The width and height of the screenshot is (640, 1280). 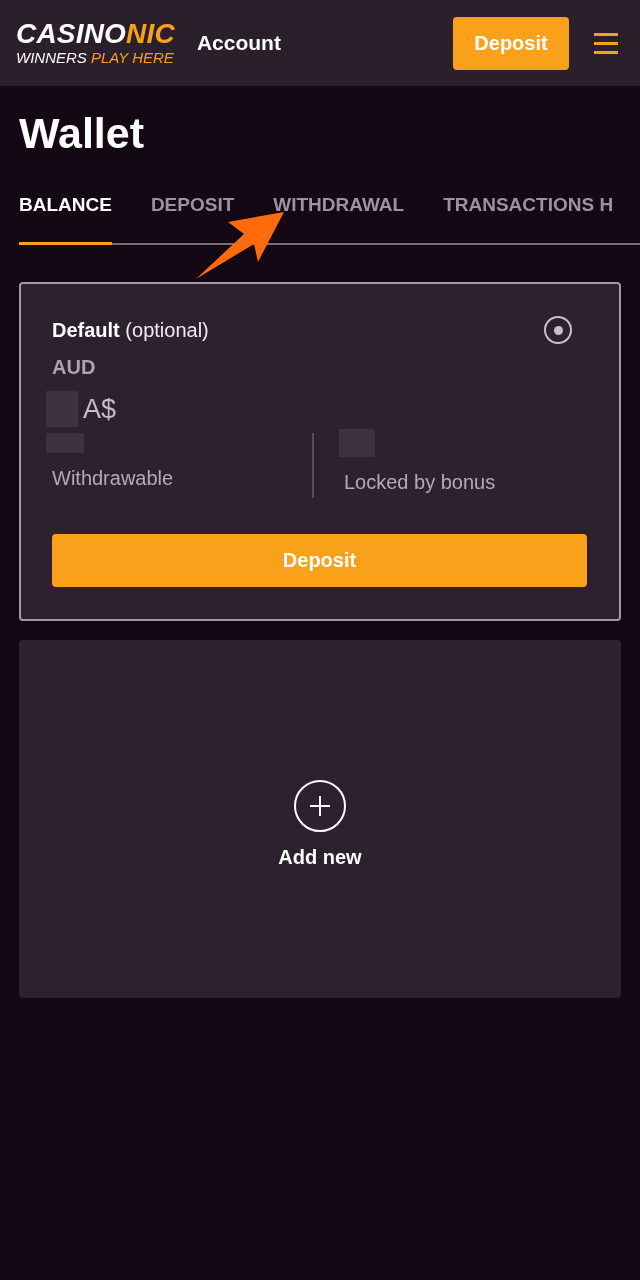 What do you see at coordinates (420, 483) in the screenshot?
I see `balance-label: Locked by bonus` at bounding box center [420, 483].